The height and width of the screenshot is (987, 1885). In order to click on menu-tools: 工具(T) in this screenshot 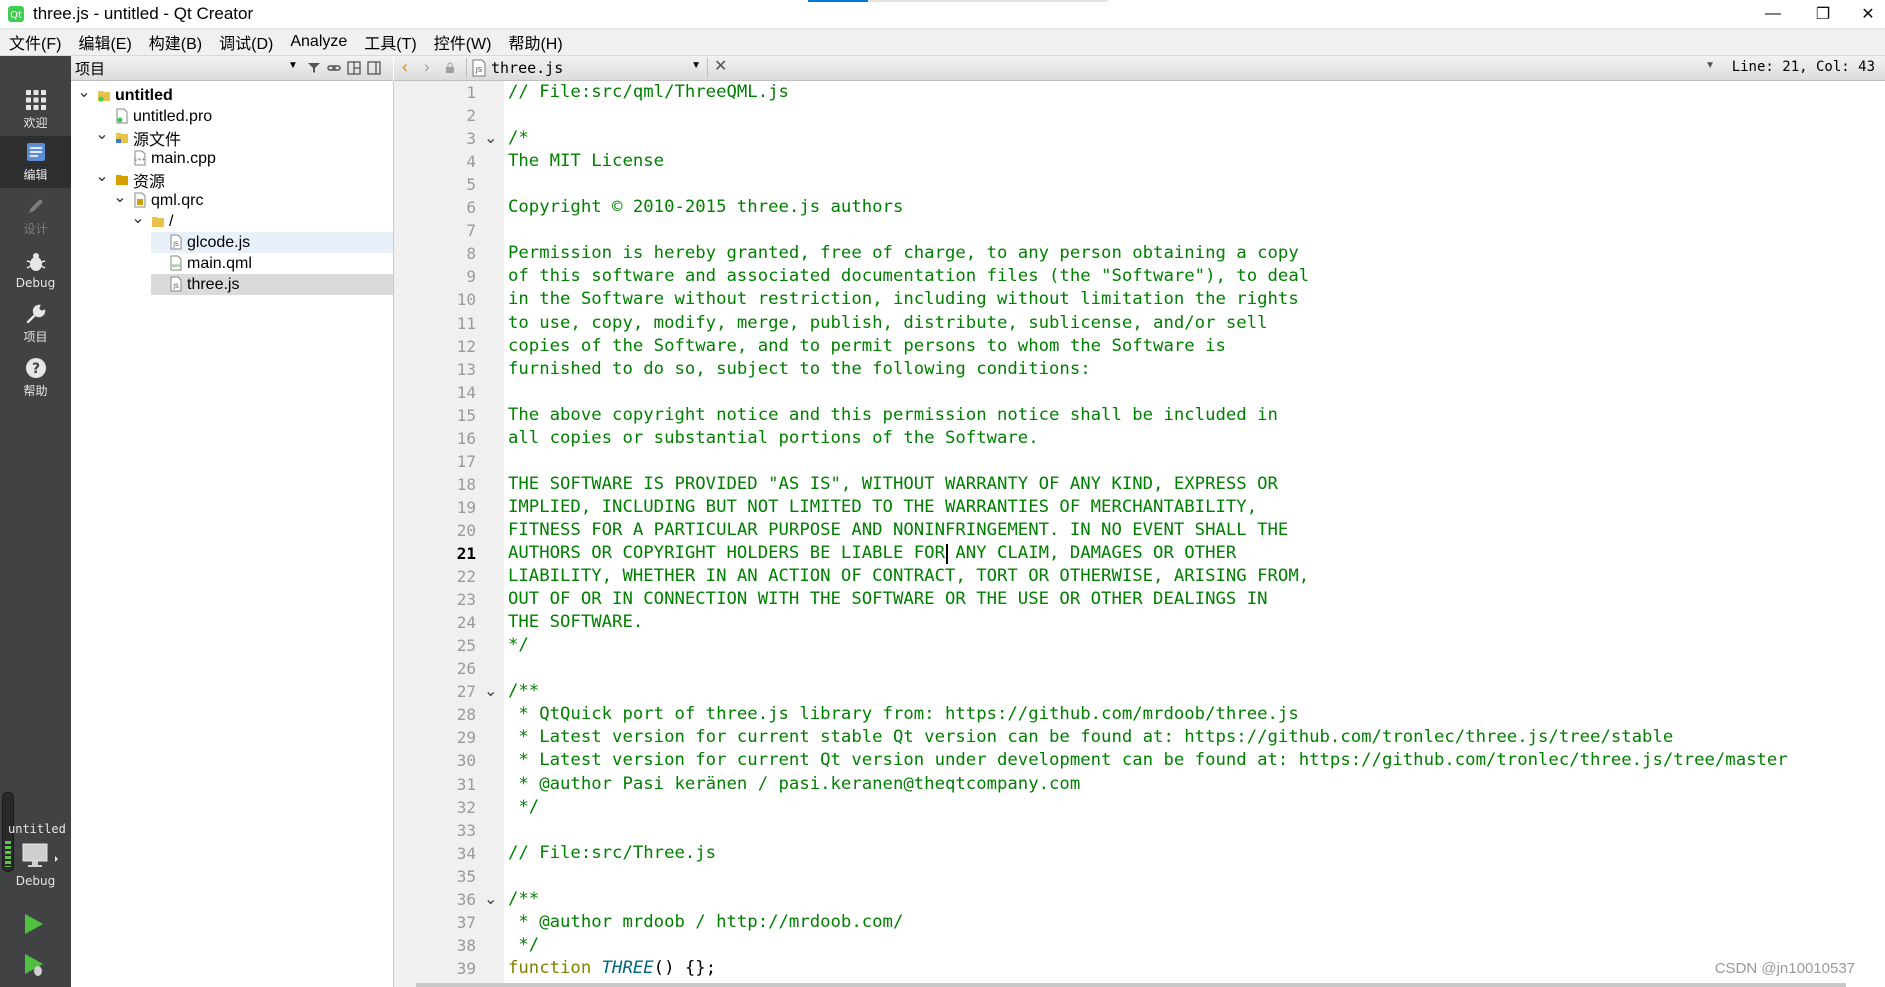, I will do `click(389, 42)`.